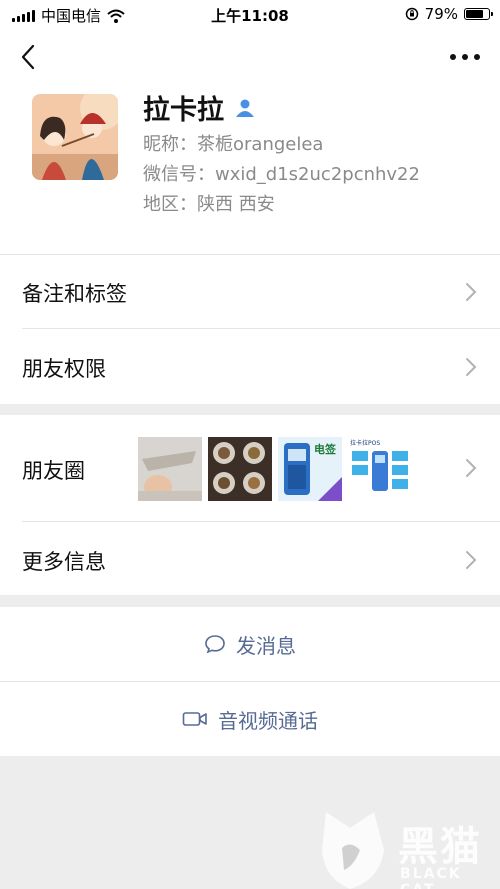 The width and height of the screenshot is (500, 889). What do you see at coordinates (183, 110) in the screenshot?
I see `contact-name: 拉卡拉` at bounding box center [183, 110].